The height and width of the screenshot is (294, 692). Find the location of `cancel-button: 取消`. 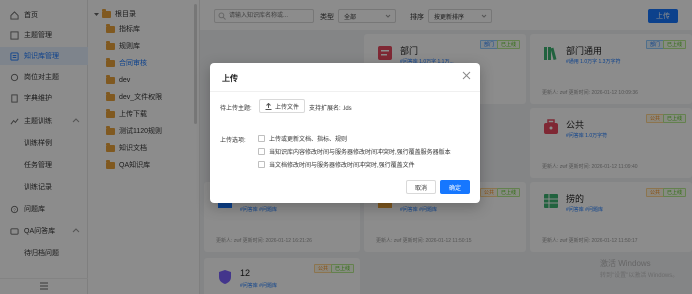

cancel-button: 取消 is located at coordinates (421, 187).